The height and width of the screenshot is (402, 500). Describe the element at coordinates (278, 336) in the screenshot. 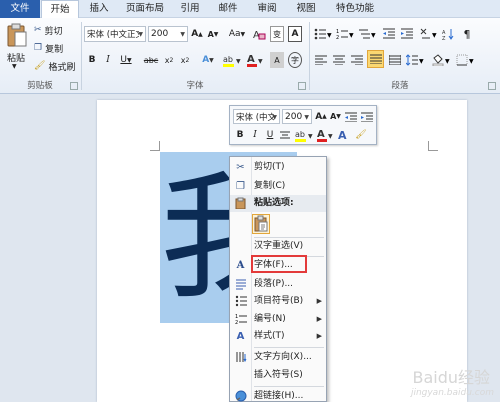

I see `menu-item-styles: A 样式(T) ▶` at that location.